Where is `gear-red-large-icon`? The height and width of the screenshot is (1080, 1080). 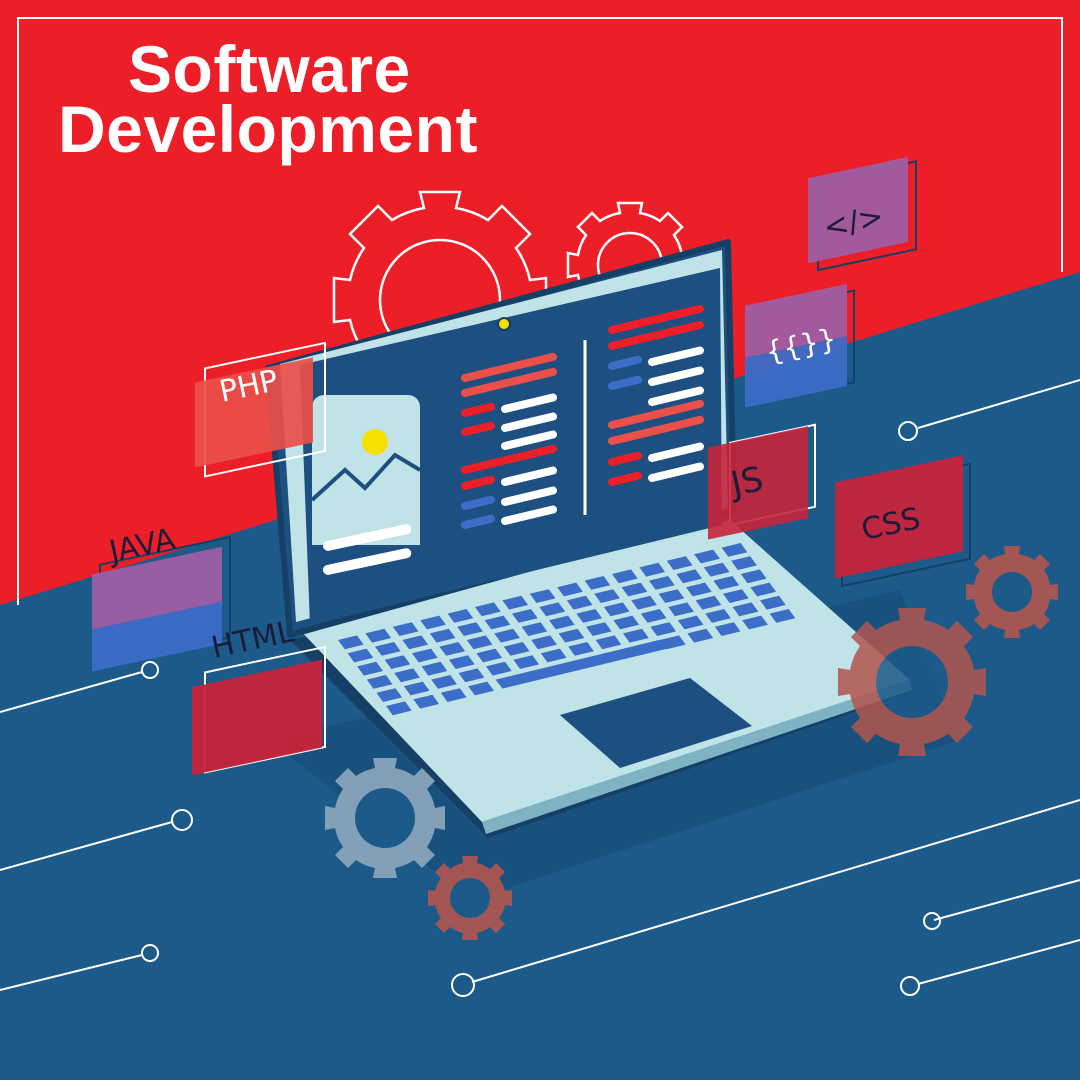
gear-red-large-icon is located at coordinates (912, 682).